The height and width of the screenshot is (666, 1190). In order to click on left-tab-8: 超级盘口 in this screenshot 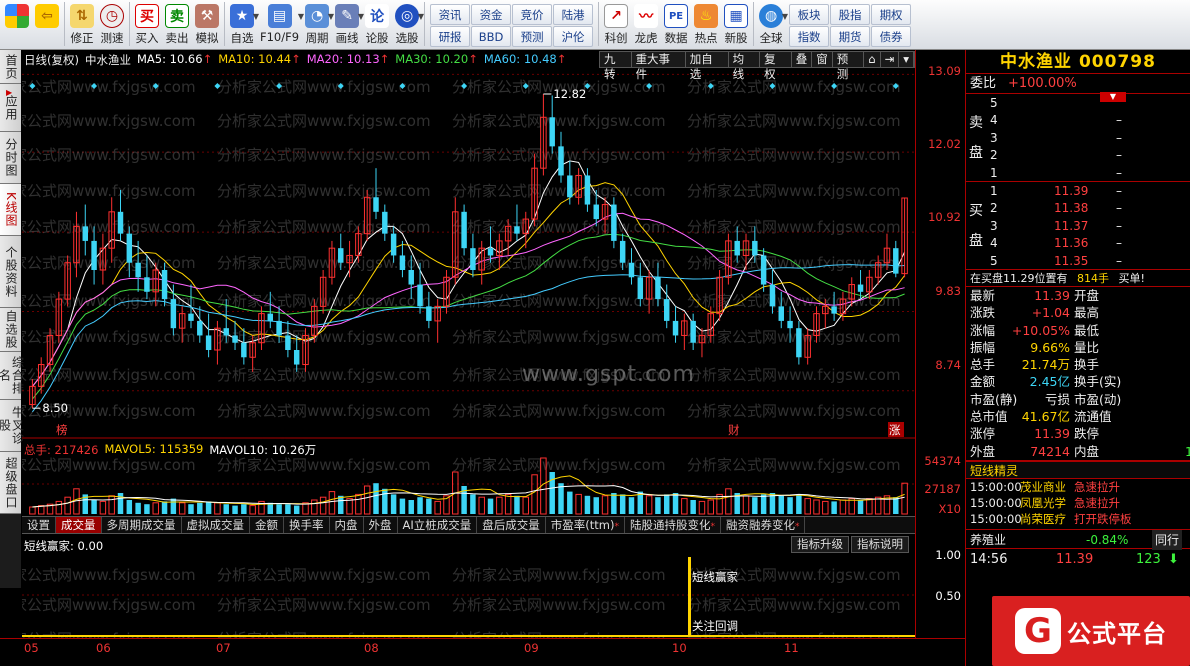, I will do `click(10, 483)`.